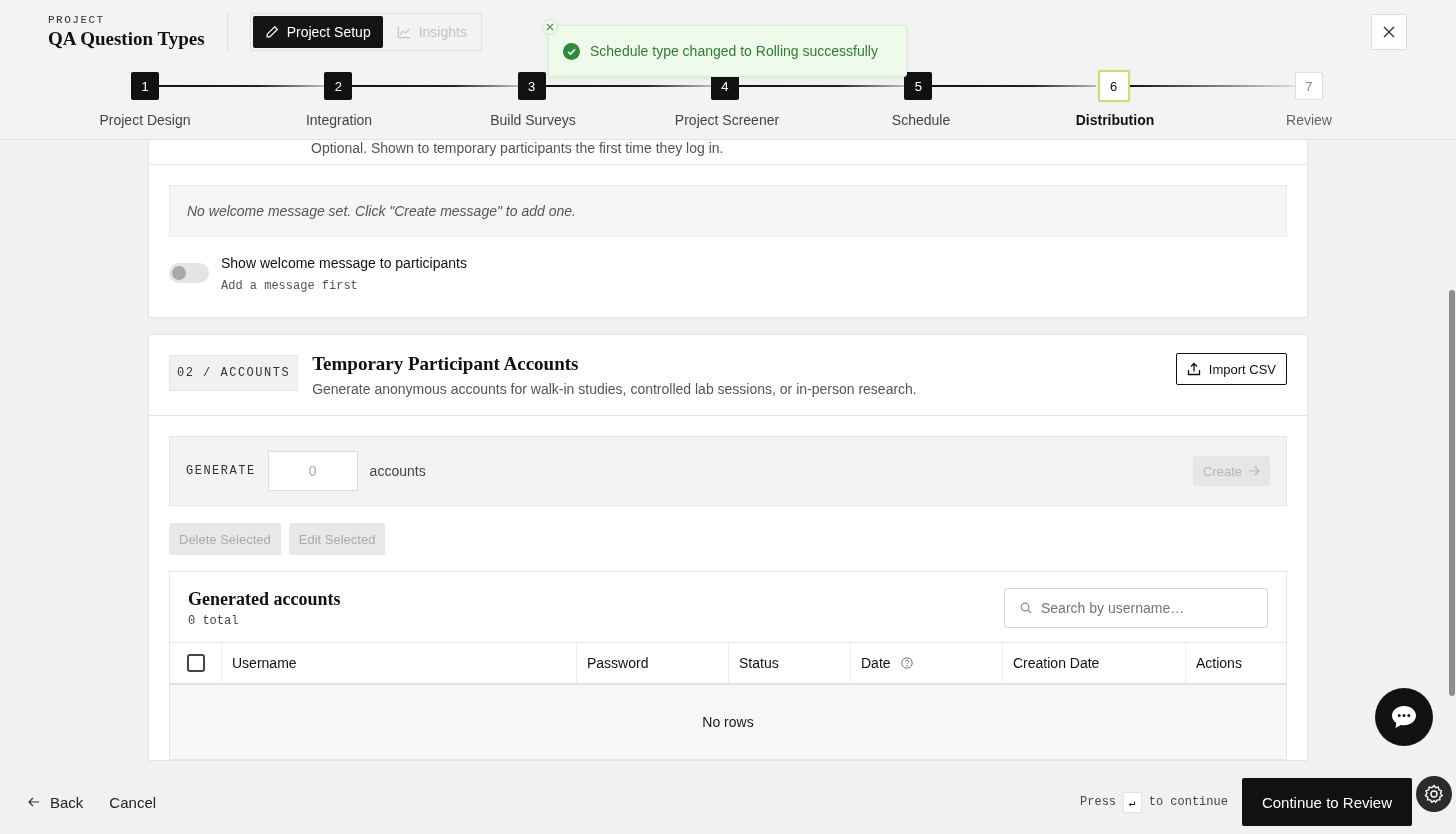 The image size is (1456, 834). I want to click on project-eyebrow: PROJECT, so click(77, 20).